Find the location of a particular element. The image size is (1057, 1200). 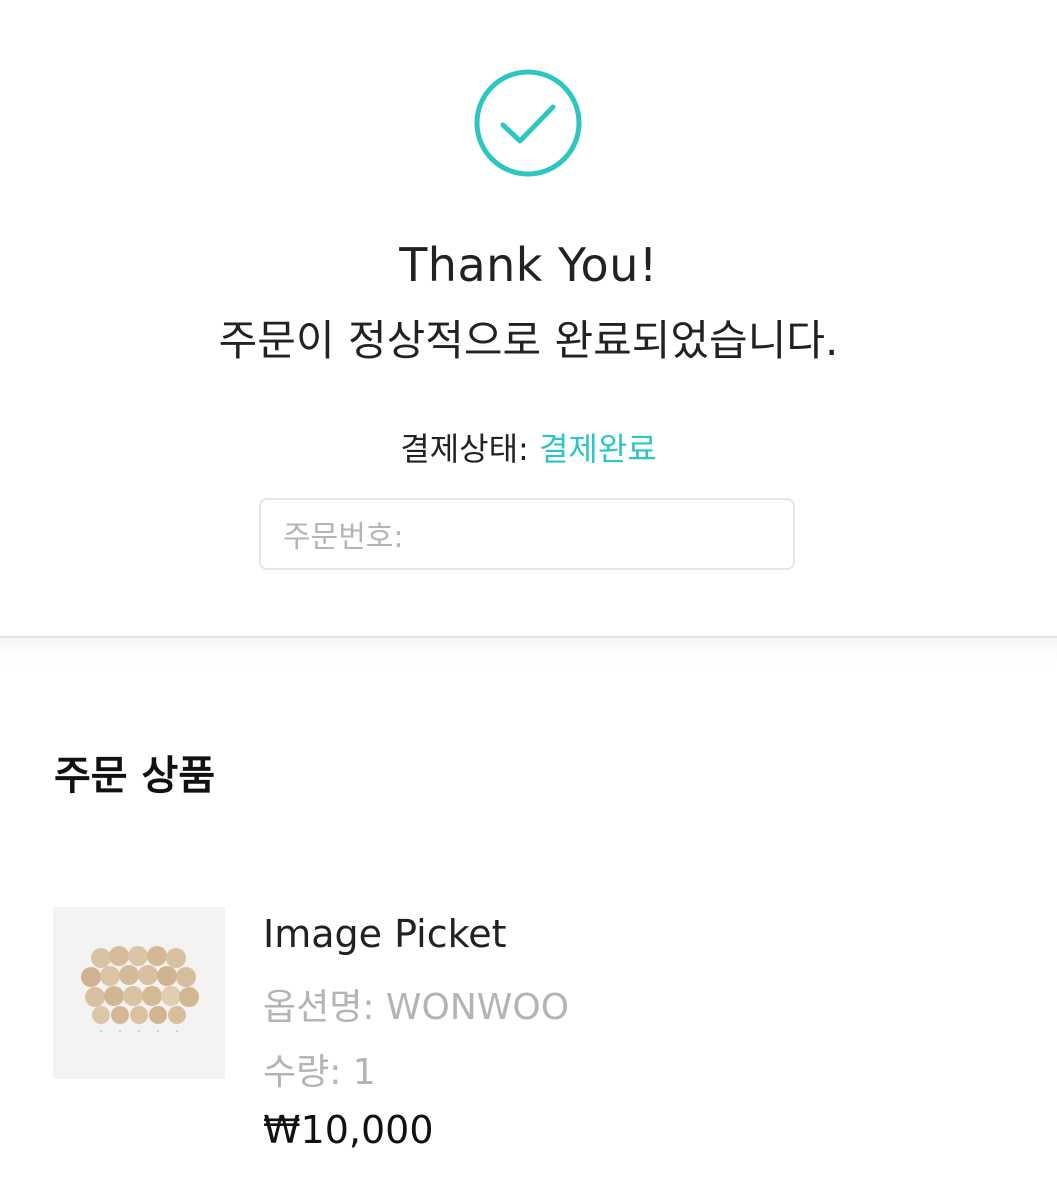

order-number-field: 주문번호: is located at coordinates (527, 534).